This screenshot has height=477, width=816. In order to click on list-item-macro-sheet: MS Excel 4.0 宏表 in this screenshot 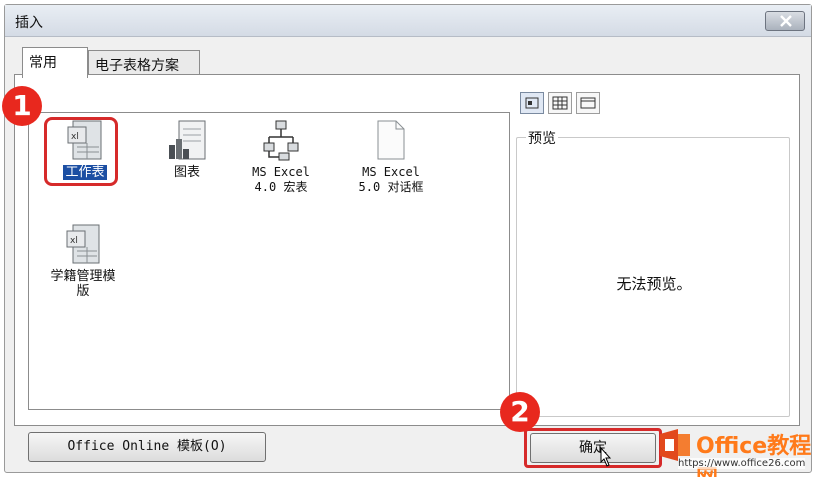, I will do `click(281, 157)`.